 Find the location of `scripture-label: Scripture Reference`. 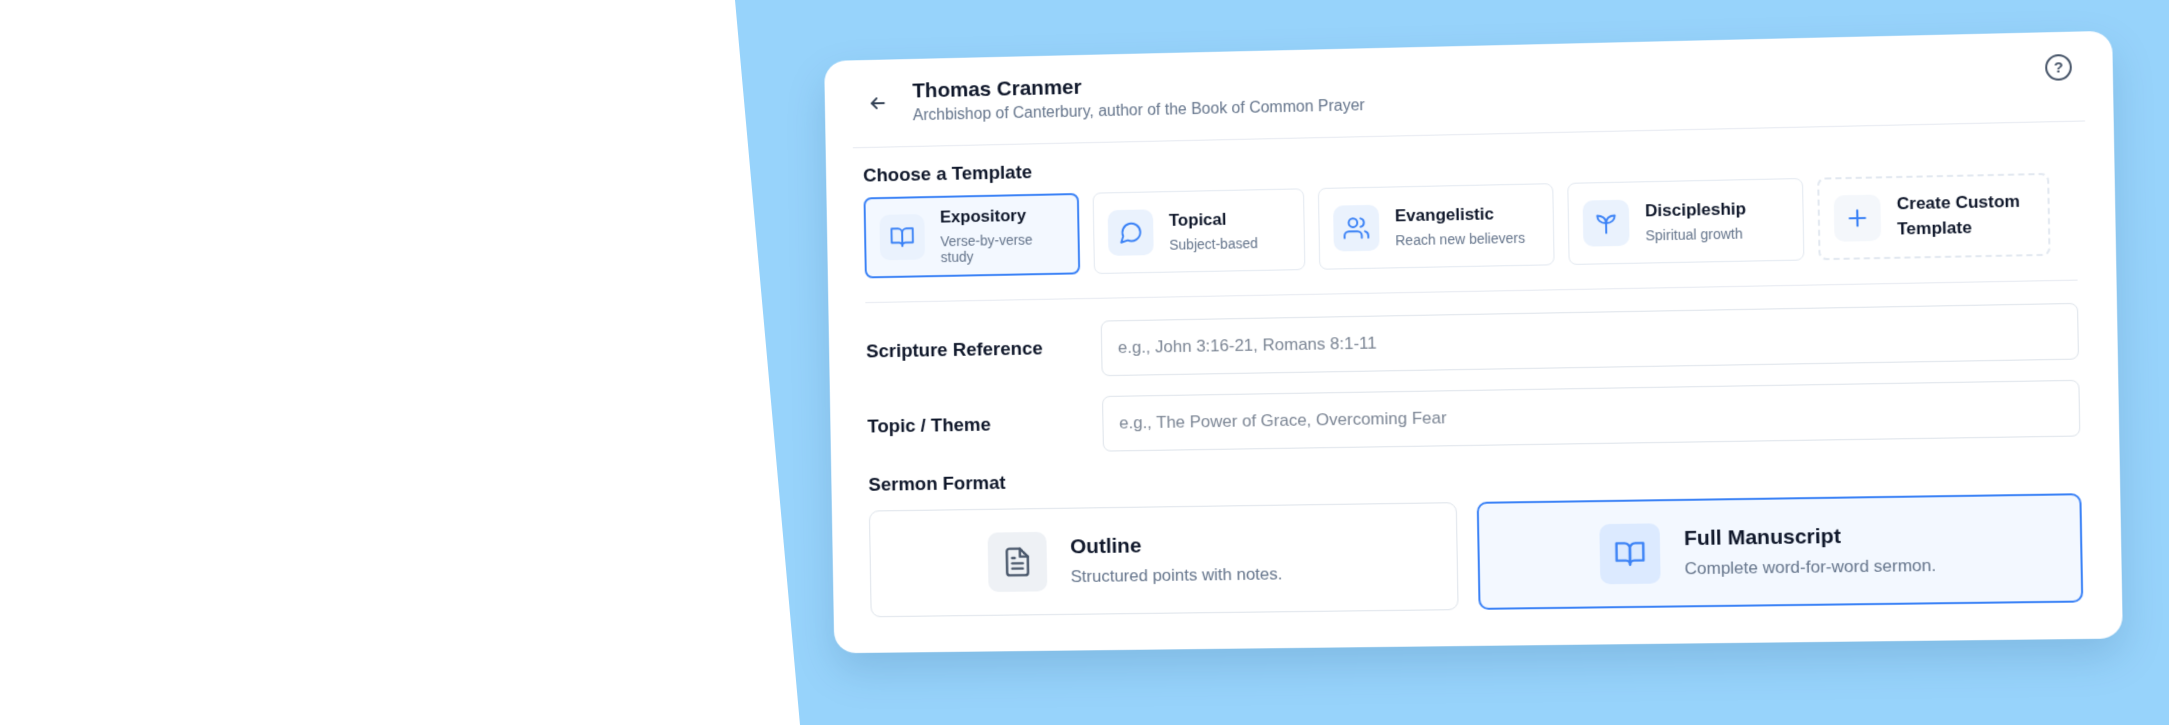

scripture-label: Scripture Reference is located at coordinates (954, 350).